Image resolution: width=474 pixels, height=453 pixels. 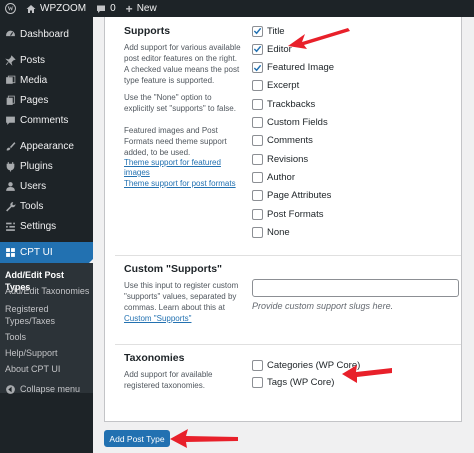 I want to click on collapse-label: Collapse menu, so click(x=50, y=389).